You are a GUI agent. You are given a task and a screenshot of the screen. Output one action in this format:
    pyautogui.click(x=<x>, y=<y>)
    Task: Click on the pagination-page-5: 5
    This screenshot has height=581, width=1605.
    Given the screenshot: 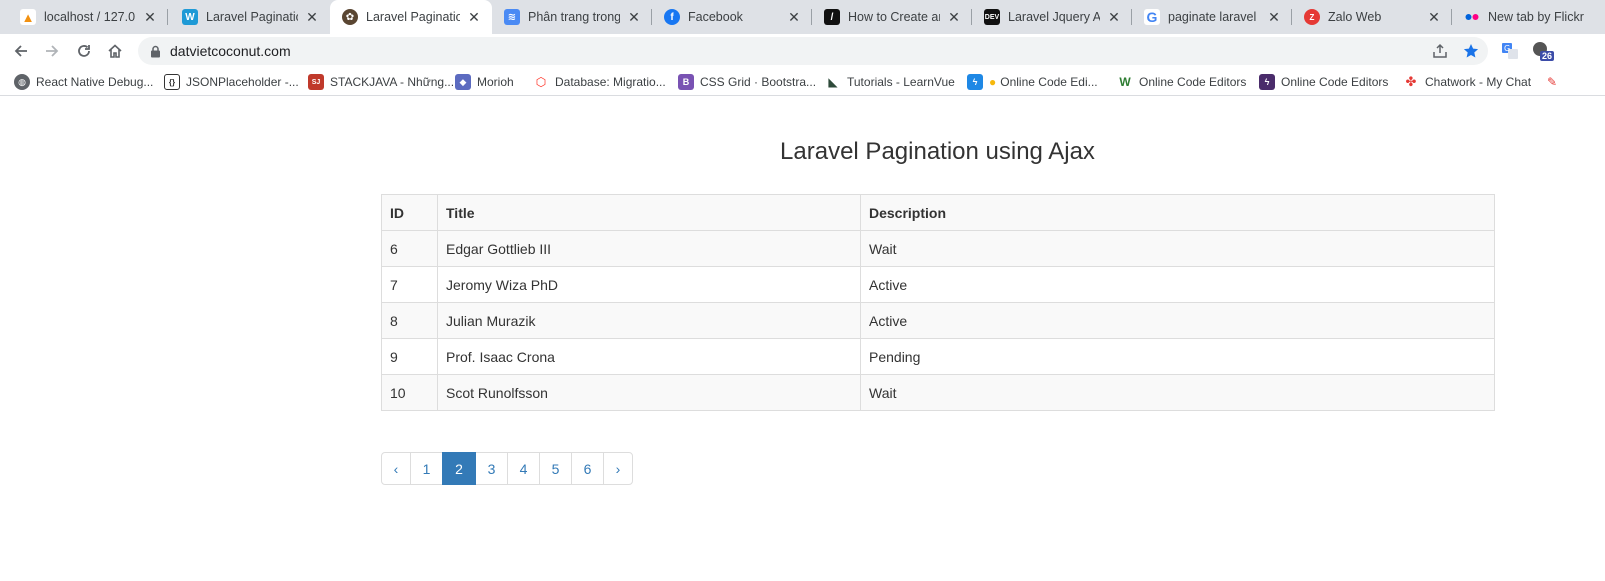 What is the action you would take?
    pyautogui.click(x=555, y=468)
    